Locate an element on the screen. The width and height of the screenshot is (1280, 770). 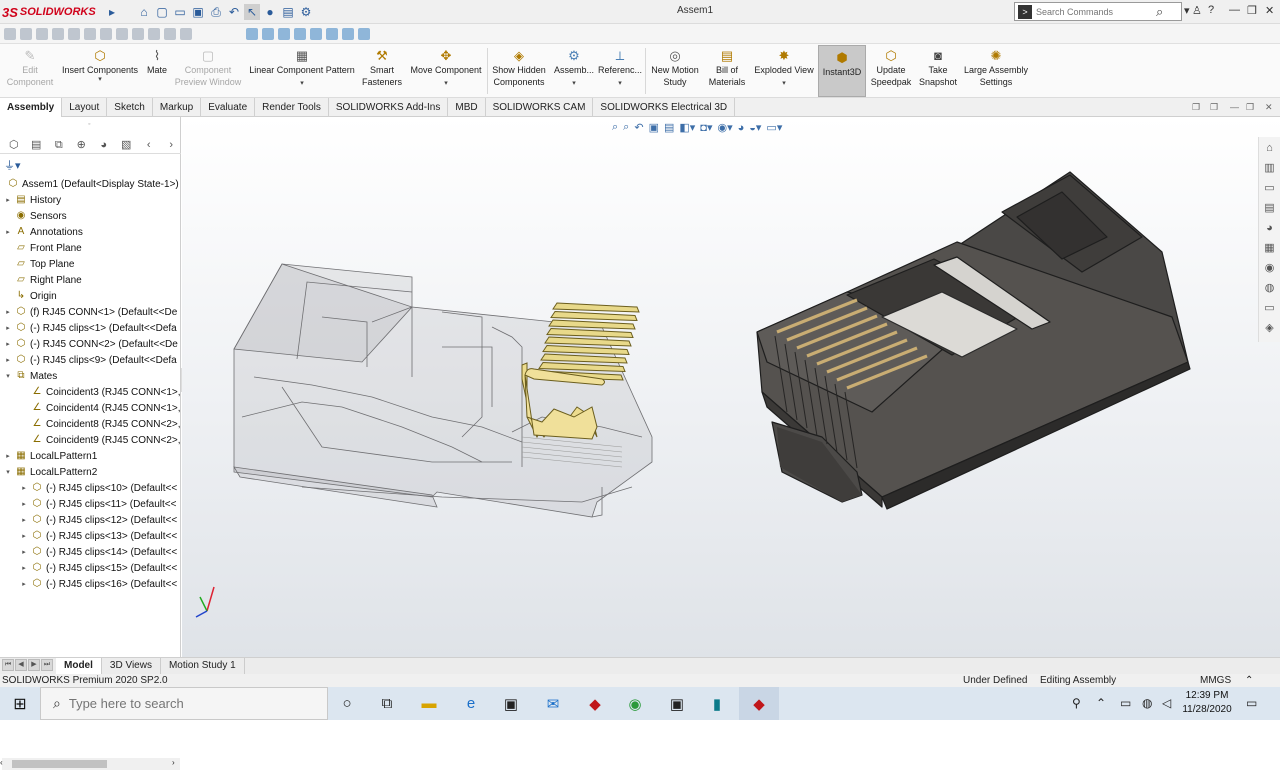
tree-item: ∠ Coincident8 (RJ45 CONN<2>,I is located at coordinates (90, 424).